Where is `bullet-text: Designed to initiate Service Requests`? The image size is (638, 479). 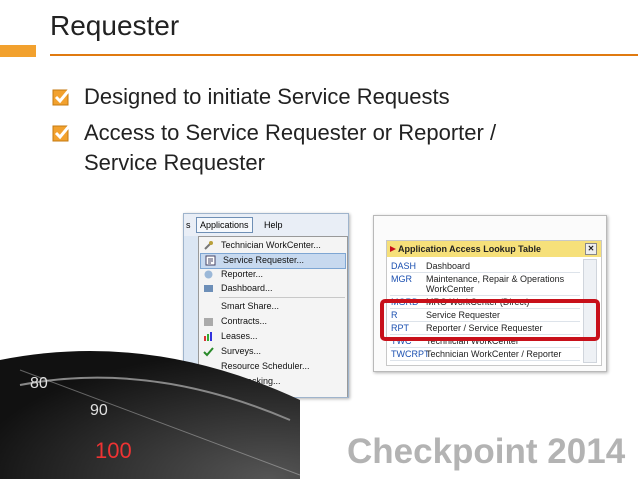
bullet-text: Designed to initiate Service Requests is located at coordinates (267, 96).